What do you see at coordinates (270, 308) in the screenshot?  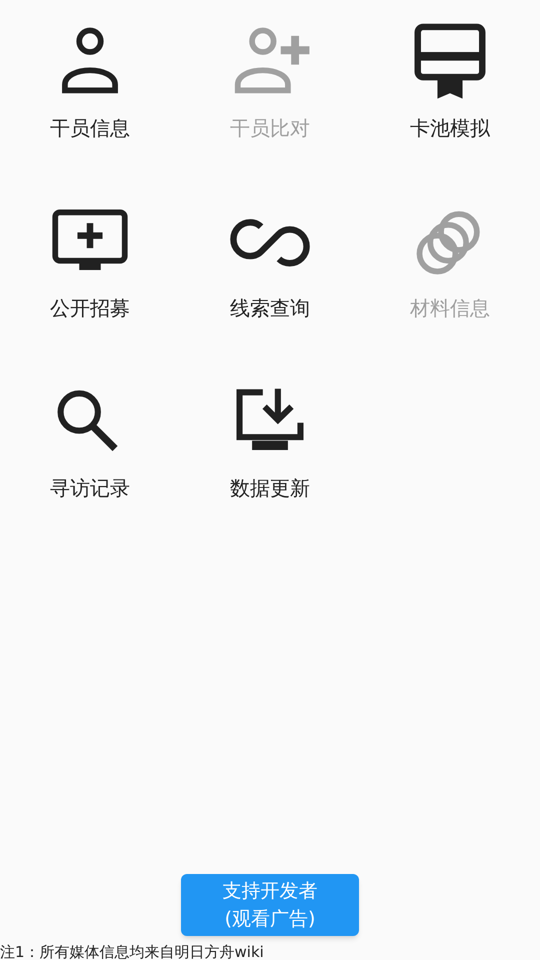 I see `menu-item-label: 线索查询` at bounding box center [270, 308].